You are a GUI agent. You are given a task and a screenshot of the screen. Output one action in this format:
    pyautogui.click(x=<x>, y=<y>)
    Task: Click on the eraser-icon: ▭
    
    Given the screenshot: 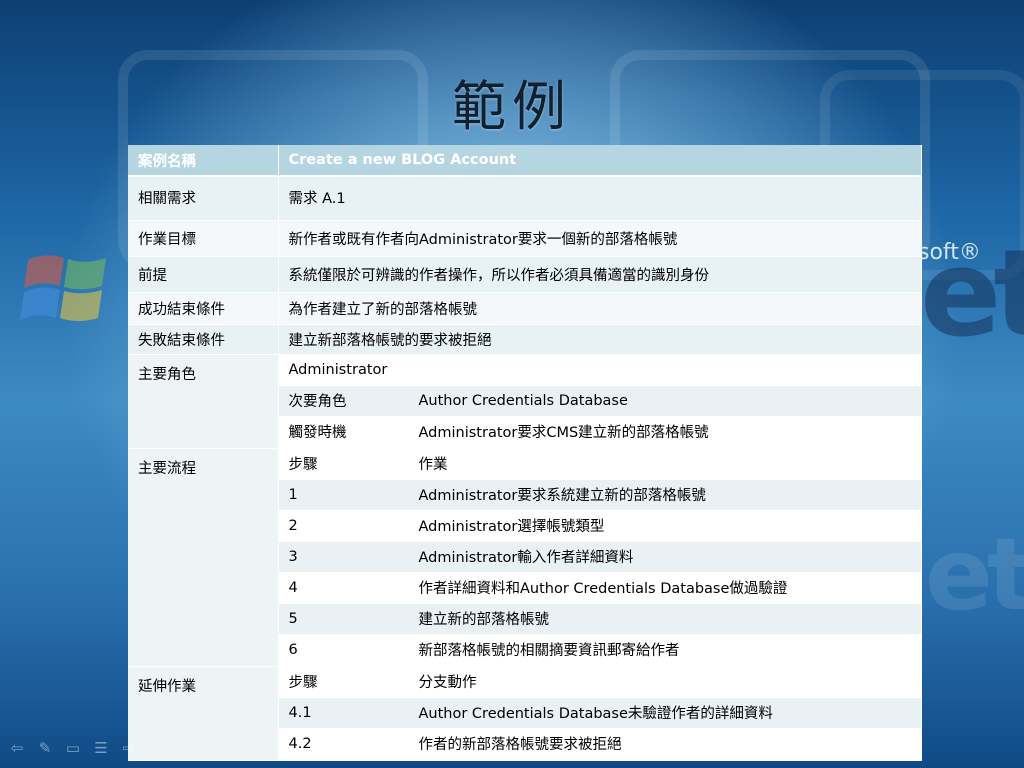 What is the action you would take?
    pyautogui.click(x=73, y=748)
    